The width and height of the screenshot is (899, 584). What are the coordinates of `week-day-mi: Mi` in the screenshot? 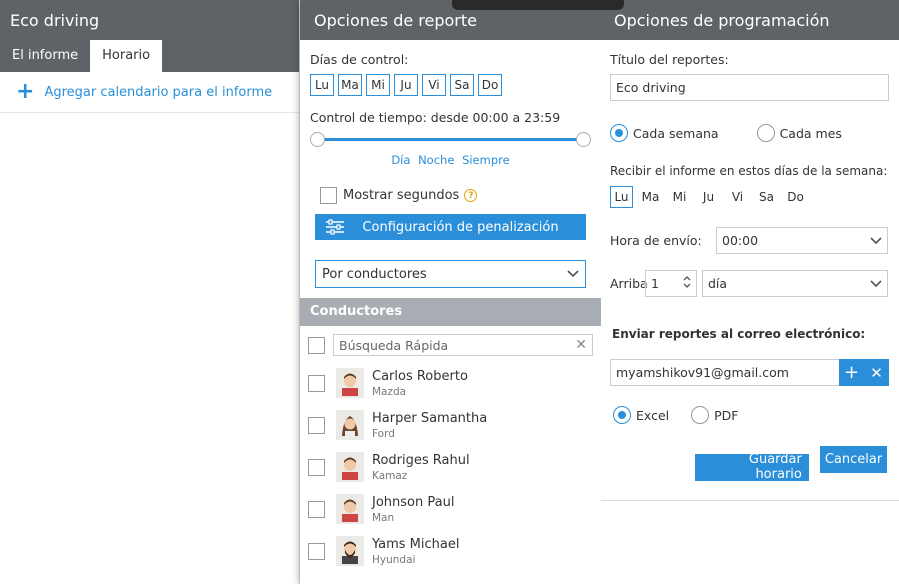 It's located at (679, 197).